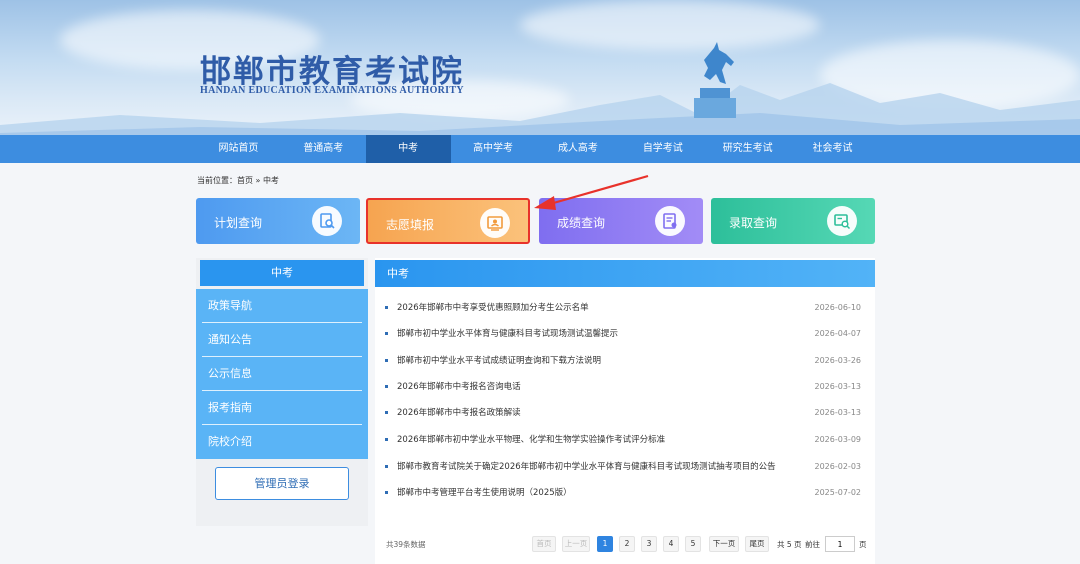 This screenshot has width=1080, height=564. Describe the element at coordinates (282, 442) in the screenshot. I see `sidebar-item-schools: 院校介绍` at that location.